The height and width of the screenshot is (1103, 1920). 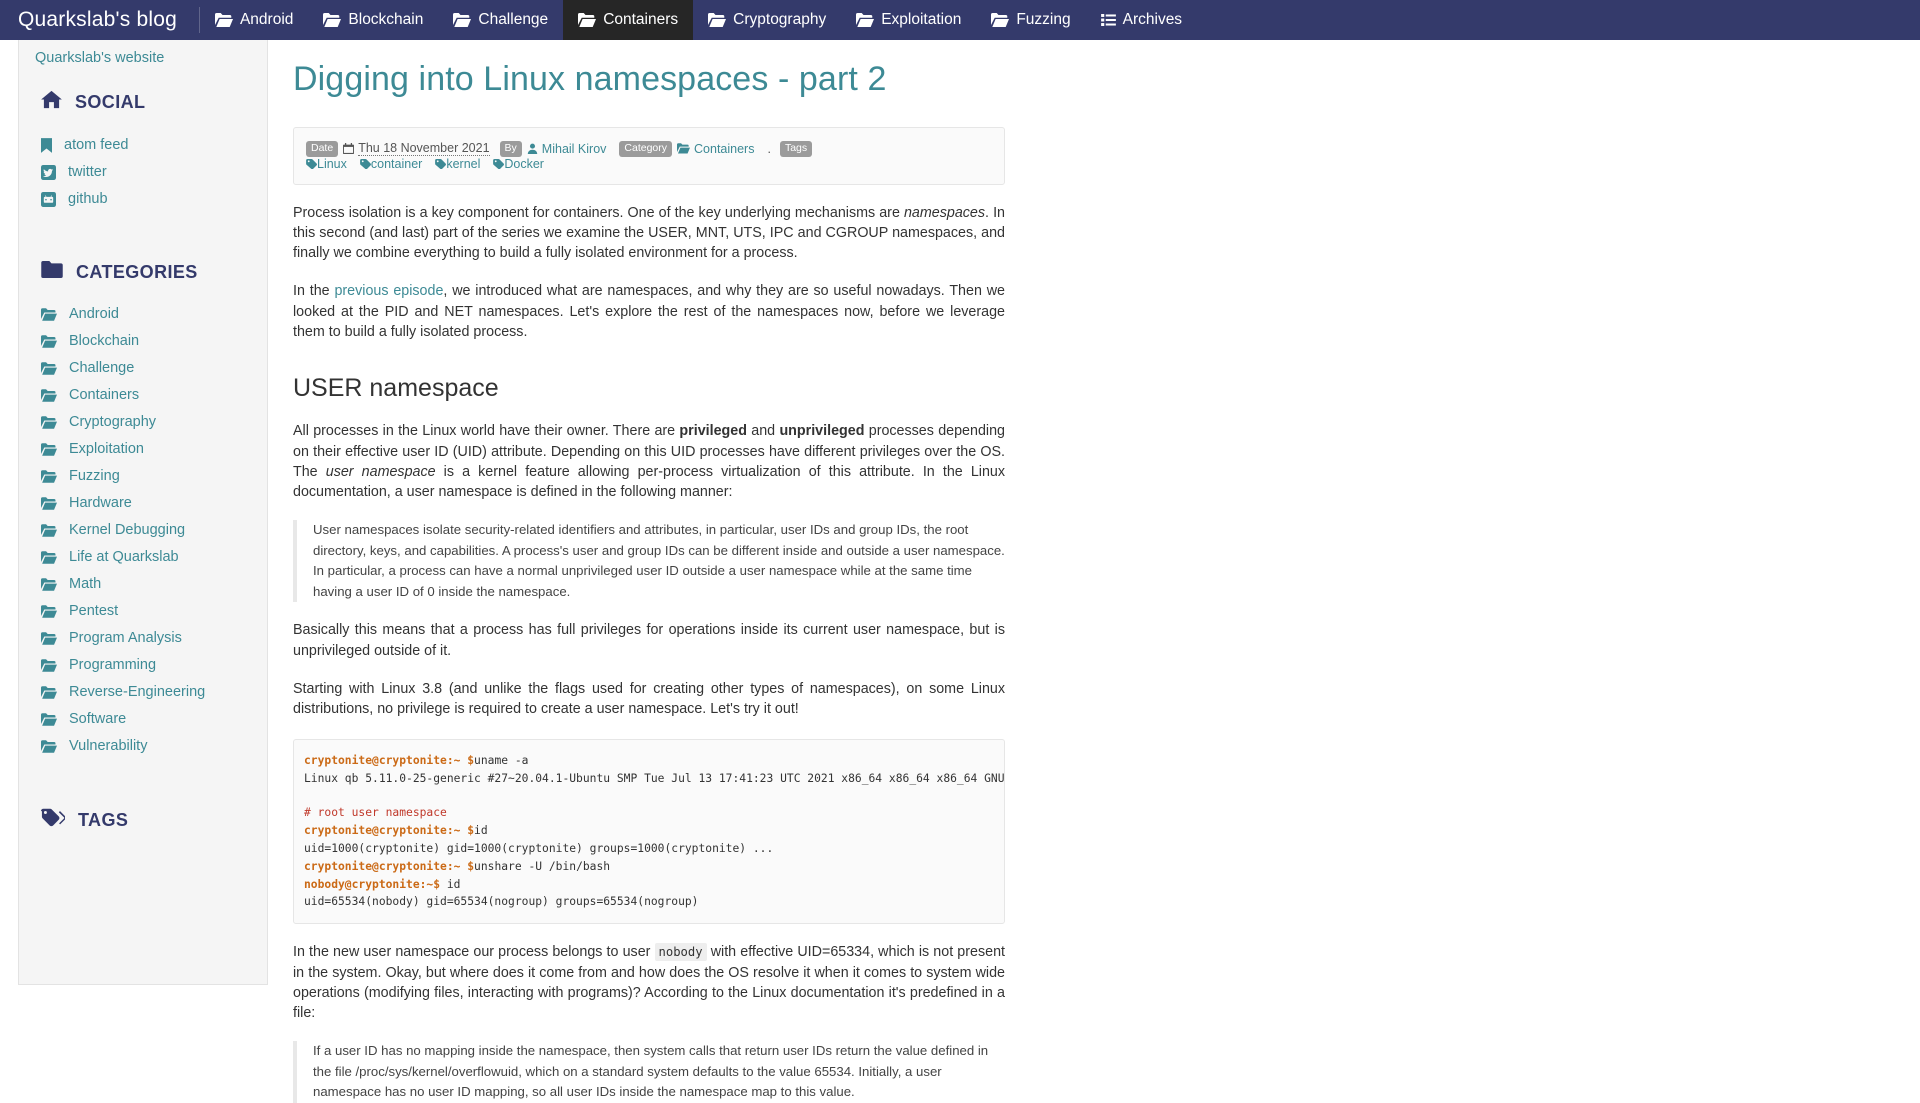 What do you see at coordinates (822, 431) in the screenshot?
I see `para3-bold-unprivileged: unprivileged` at bounding box center [822, 431].